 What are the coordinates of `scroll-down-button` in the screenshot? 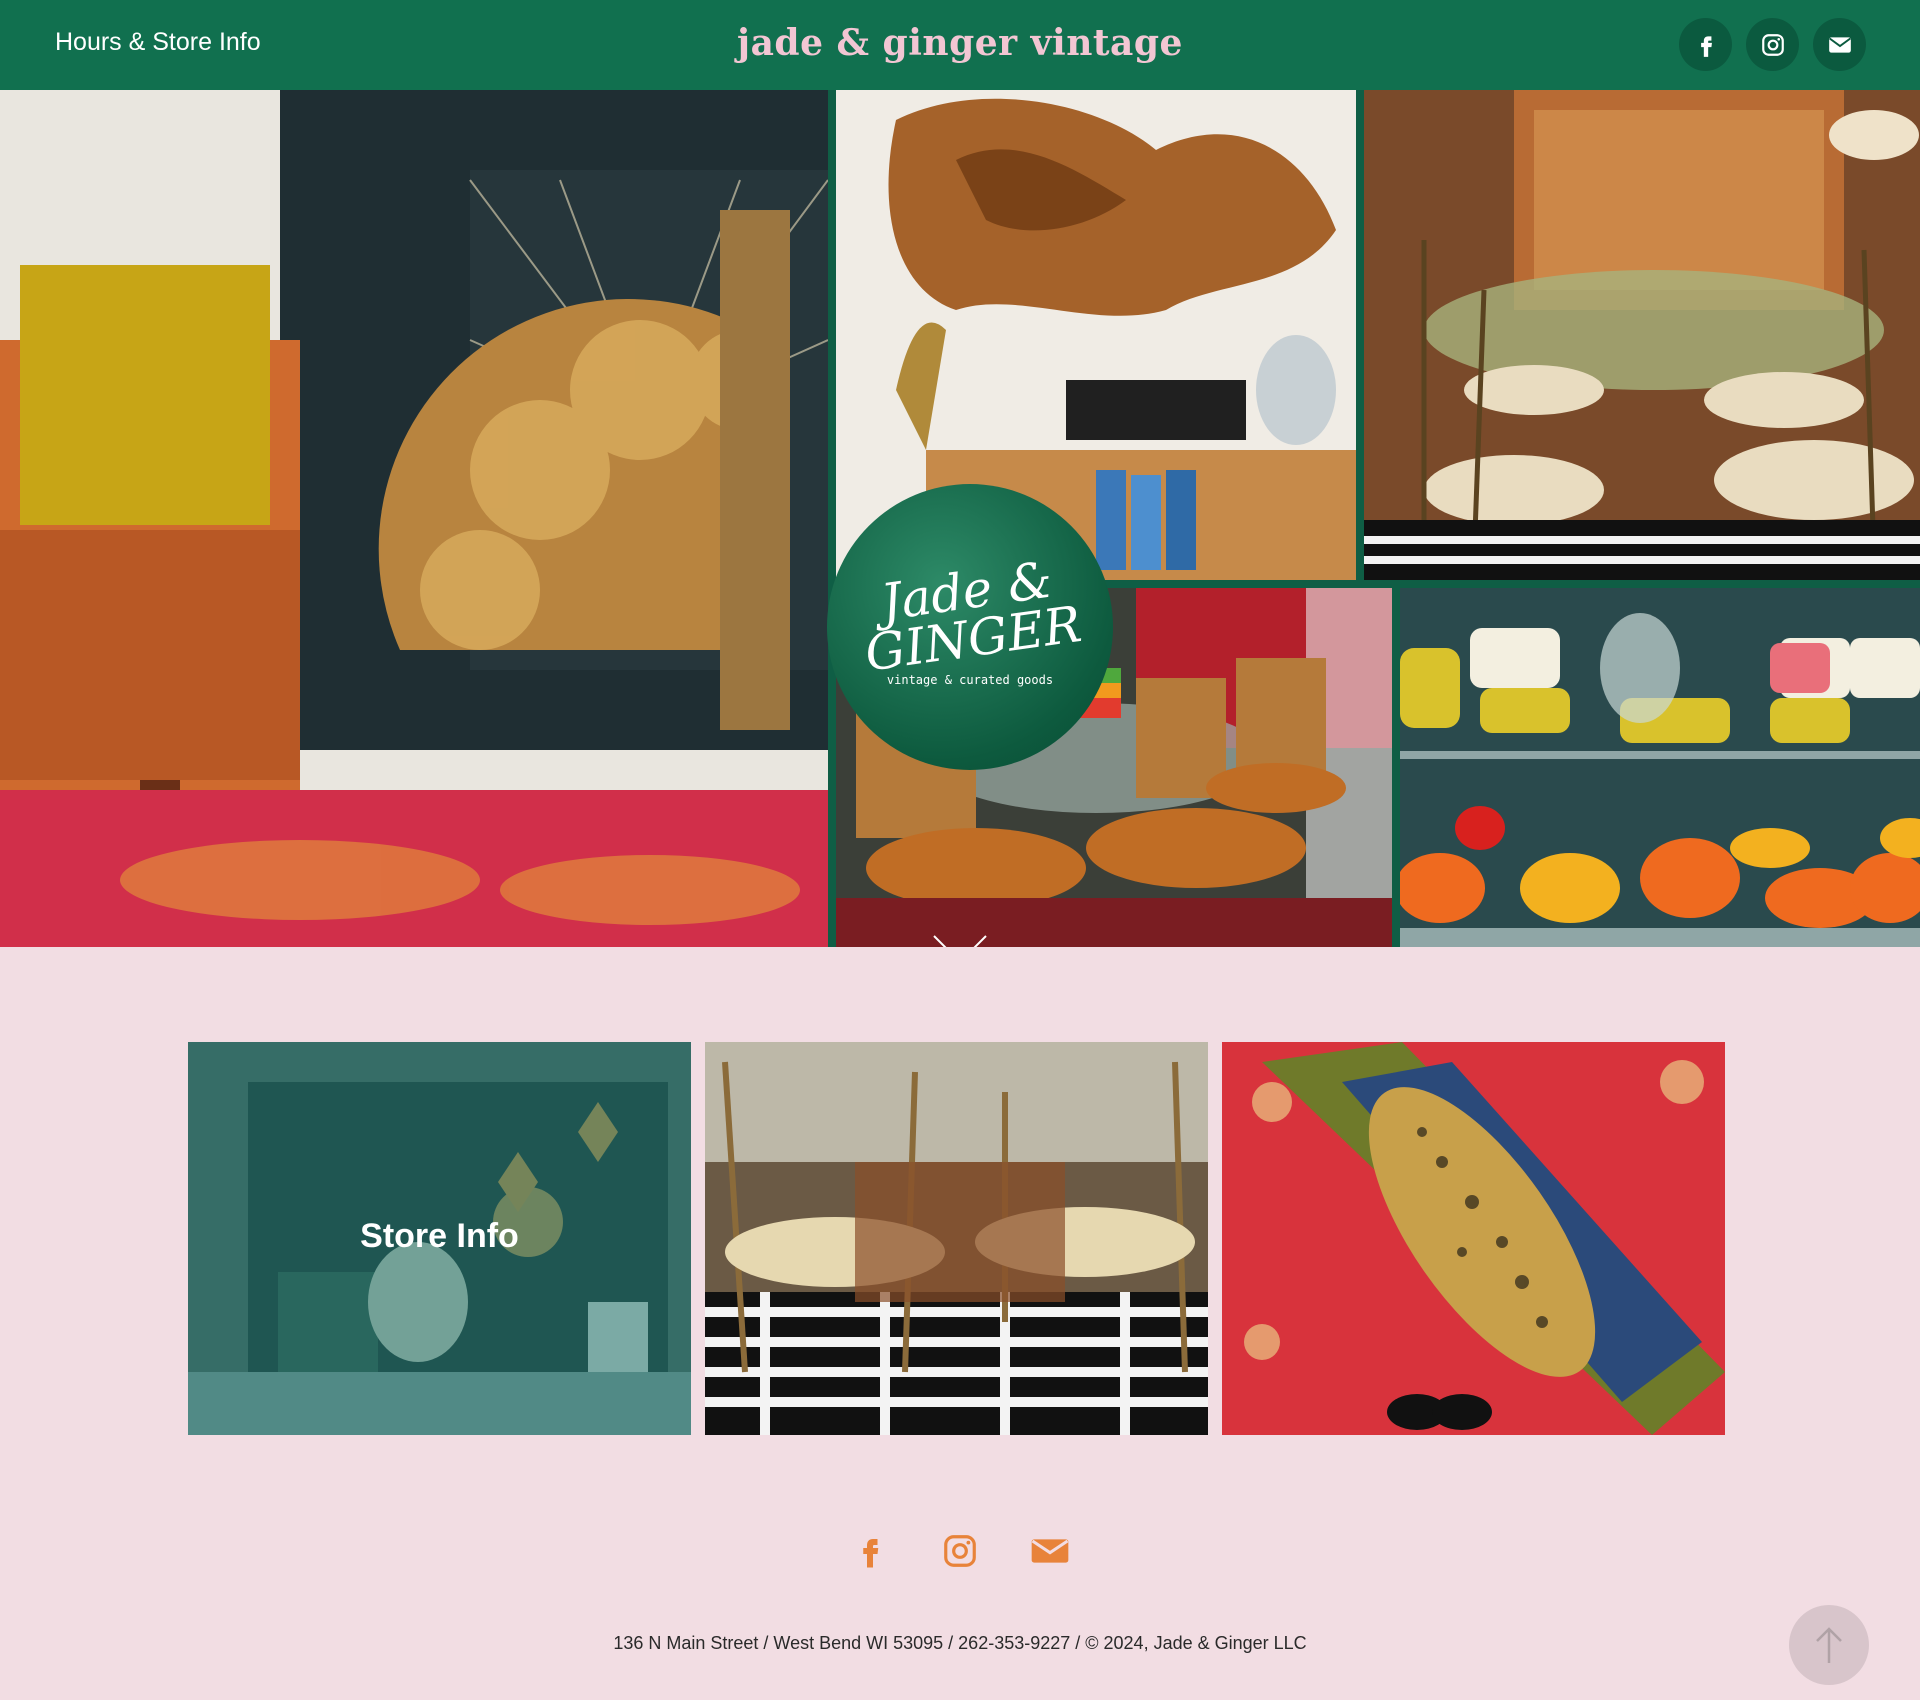 It's located at (960, 939).